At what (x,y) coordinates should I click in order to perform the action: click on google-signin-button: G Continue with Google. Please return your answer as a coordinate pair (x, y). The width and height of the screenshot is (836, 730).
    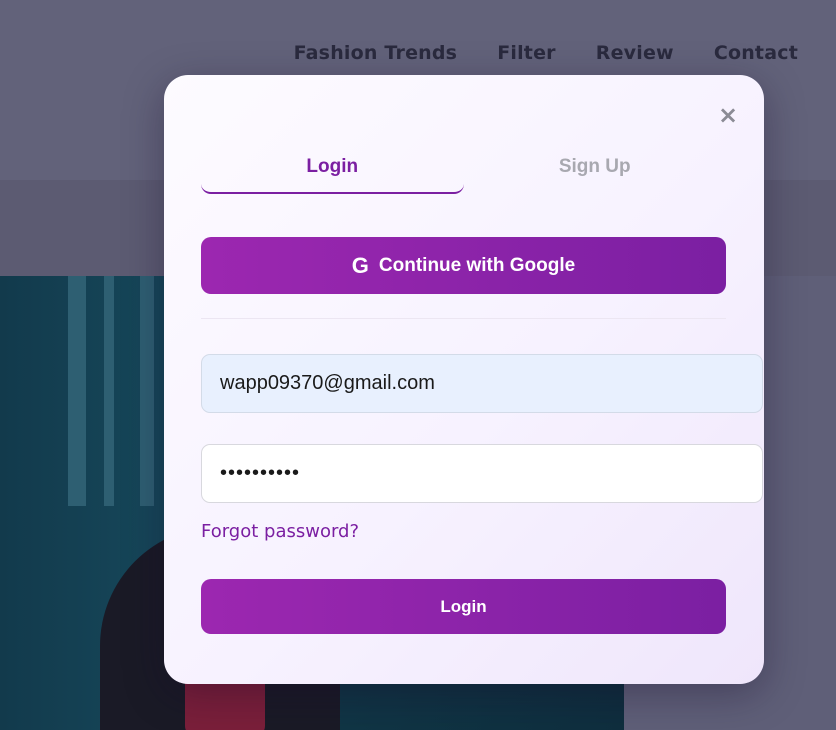
    Looking at the image, I should click on (463, 265).